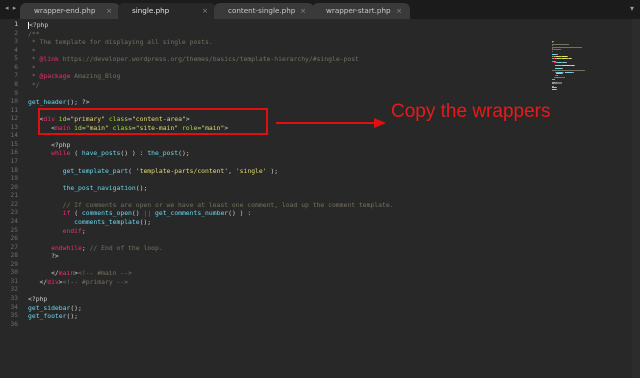  I want to click on code-token: ,, so click(232, 170).